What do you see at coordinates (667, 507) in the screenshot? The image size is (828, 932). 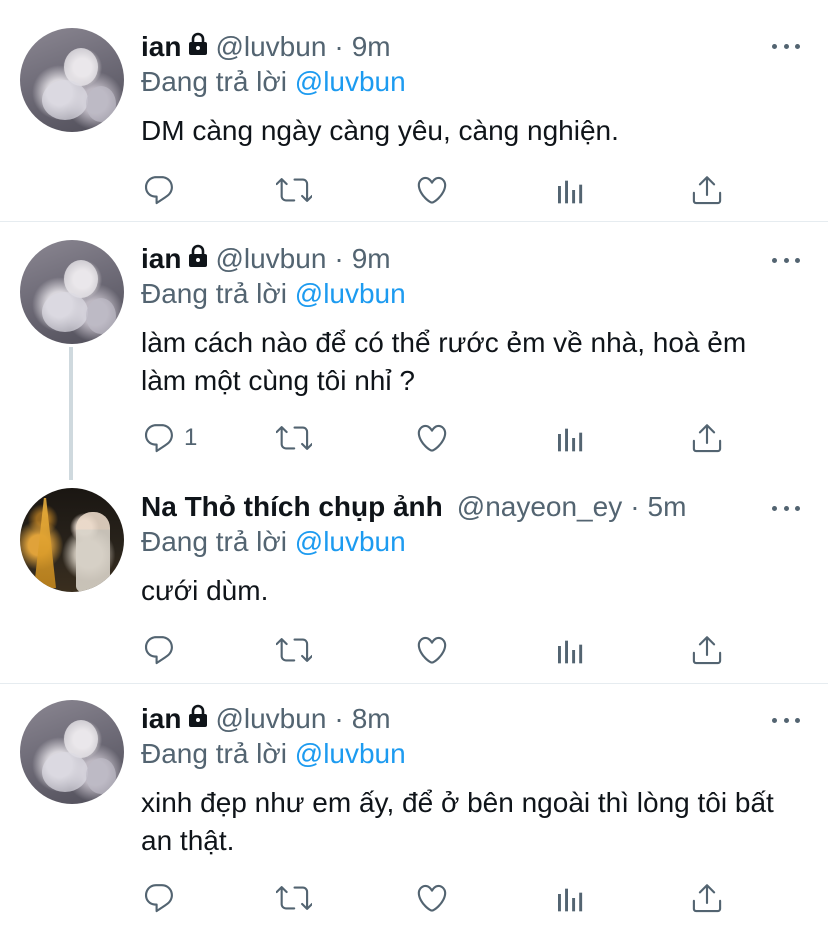 I see `timestamp: 5m` at bounding box center [667, 507].